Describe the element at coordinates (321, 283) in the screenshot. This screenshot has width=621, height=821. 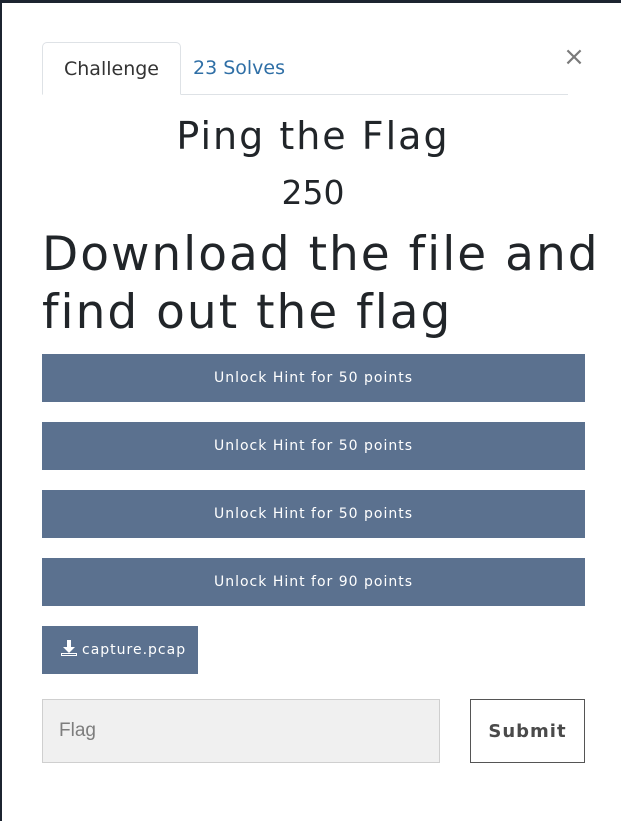
I see `challenge-description: Download the file and find out the flag` at that location.